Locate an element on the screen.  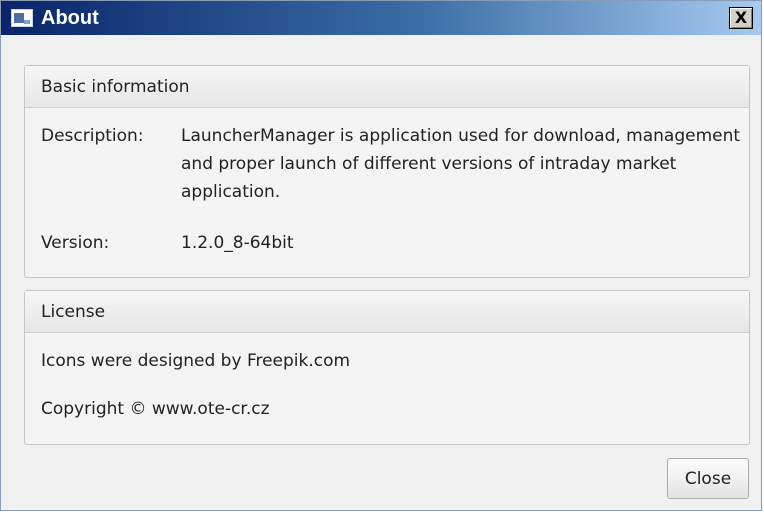
version-value: 1.2.0_8-64bit is located at coordinates (237, 243).